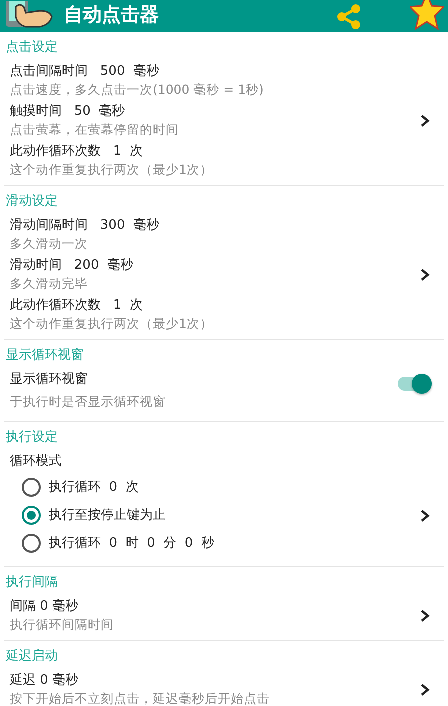  Describe the element at coordinates (45, 607) in the screenshot. I see `setting-title: 间隔 0 毫秒` at that location.